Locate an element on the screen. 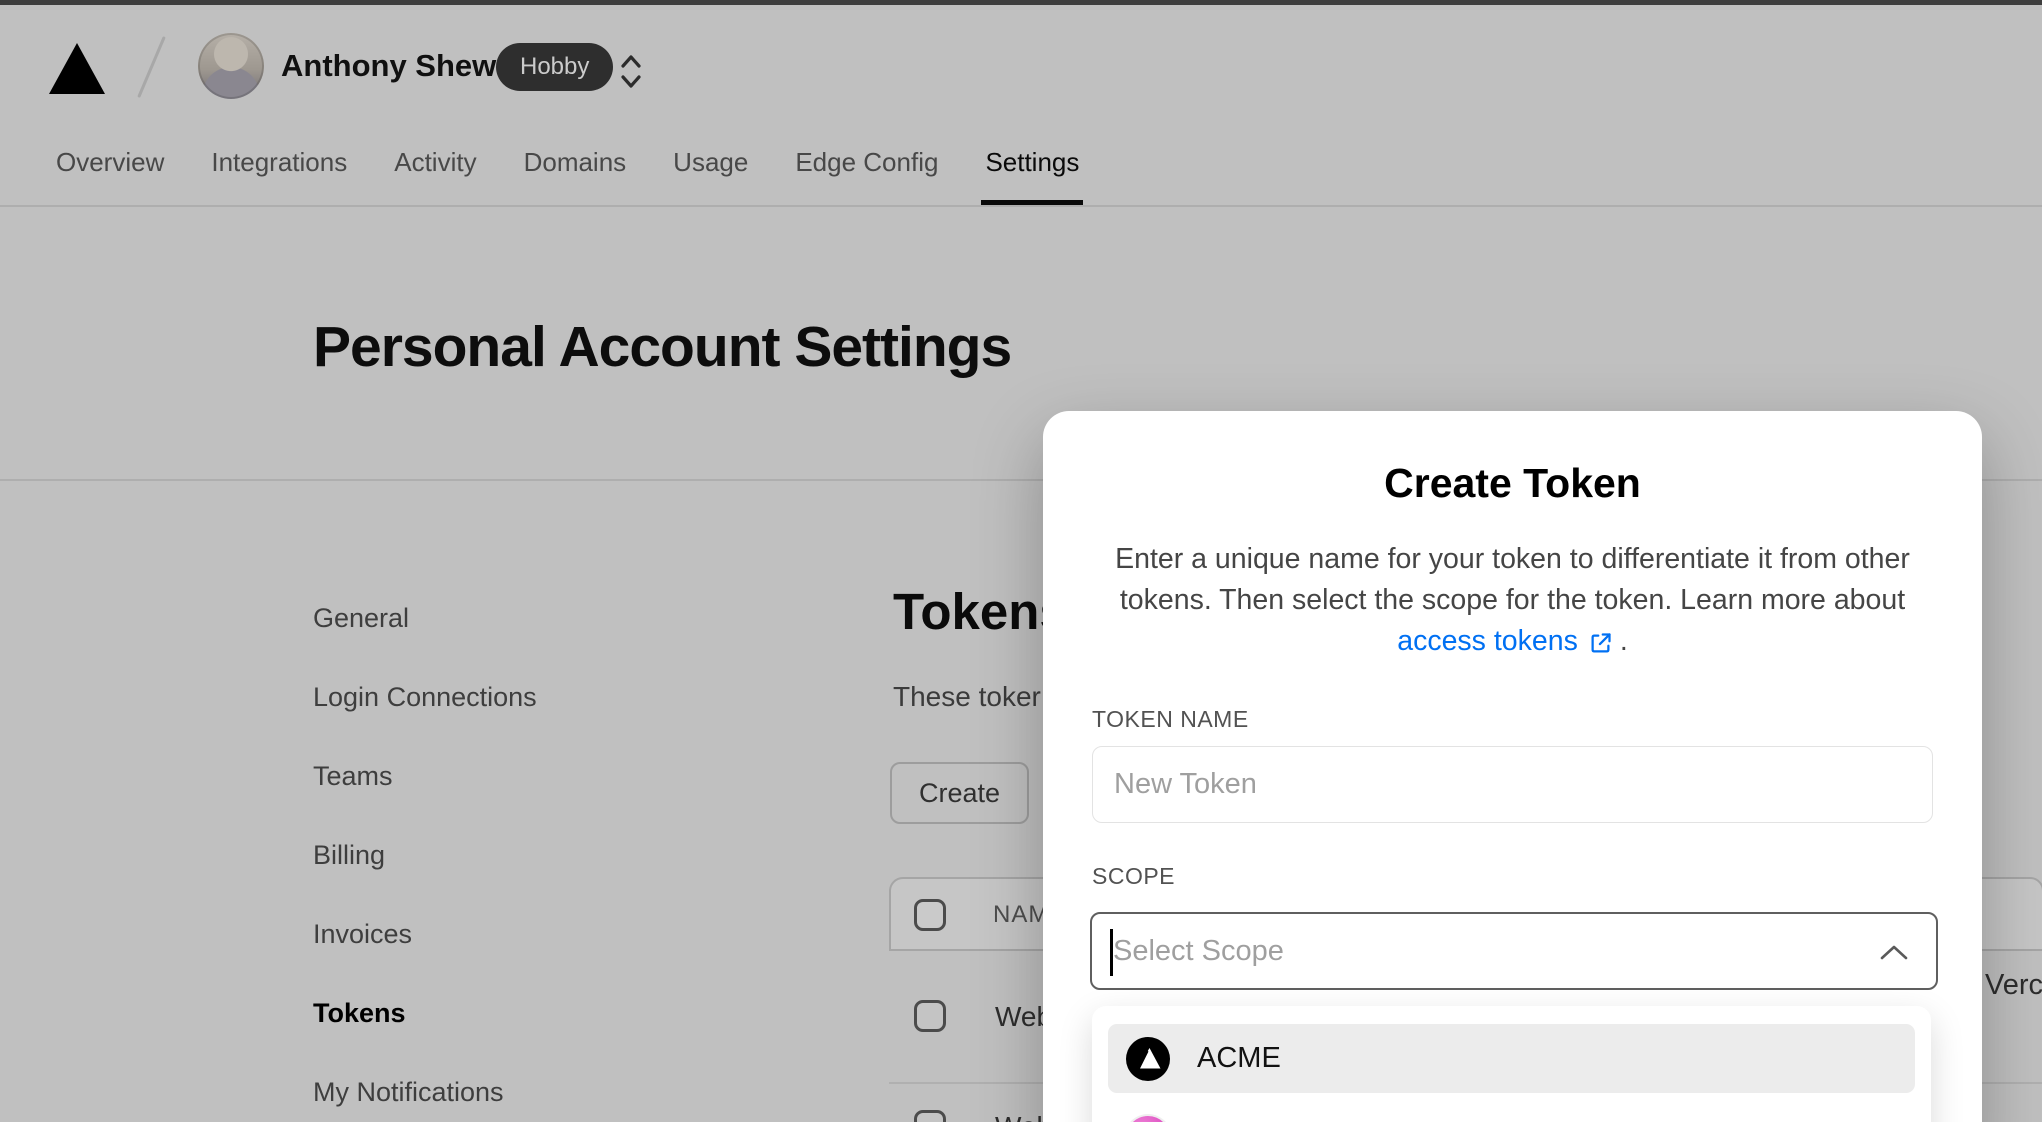  scope-label: SCOPE is located at coordinates (1134, 876).